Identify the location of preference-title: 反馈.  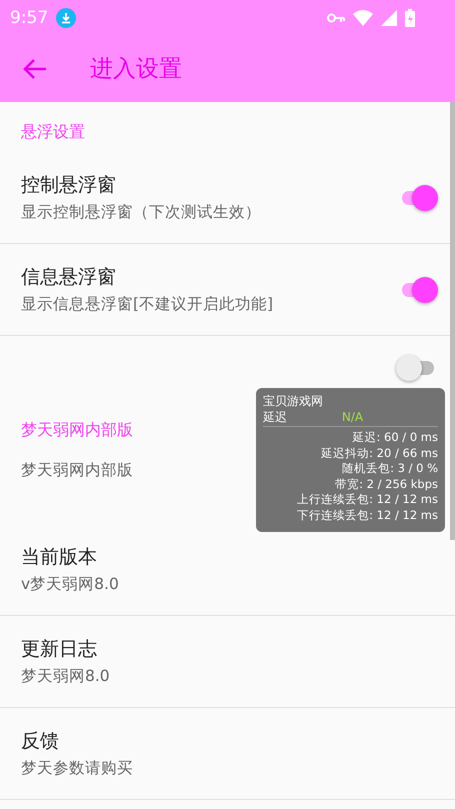
(40, 741).